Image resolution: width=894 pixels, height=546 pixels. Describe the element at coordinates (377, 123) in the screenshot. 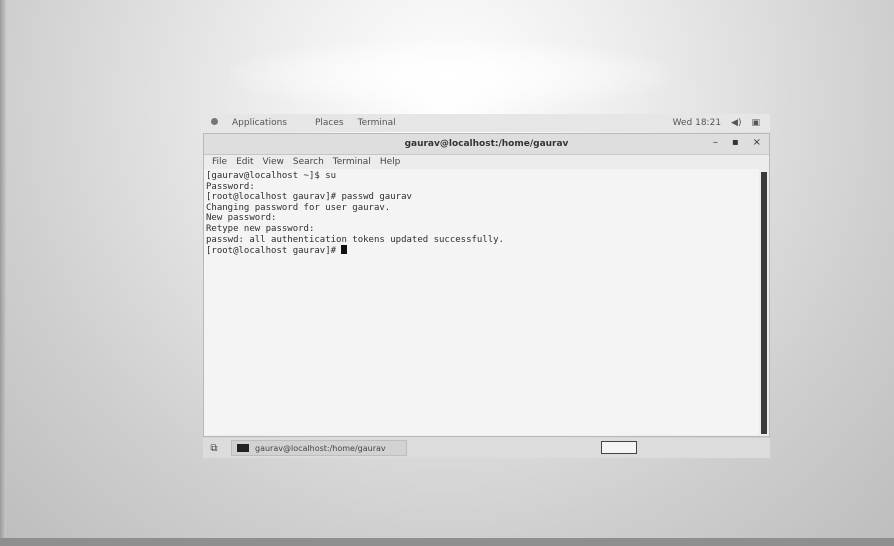

I see `terminal-app-menu: Terminal` at that location.